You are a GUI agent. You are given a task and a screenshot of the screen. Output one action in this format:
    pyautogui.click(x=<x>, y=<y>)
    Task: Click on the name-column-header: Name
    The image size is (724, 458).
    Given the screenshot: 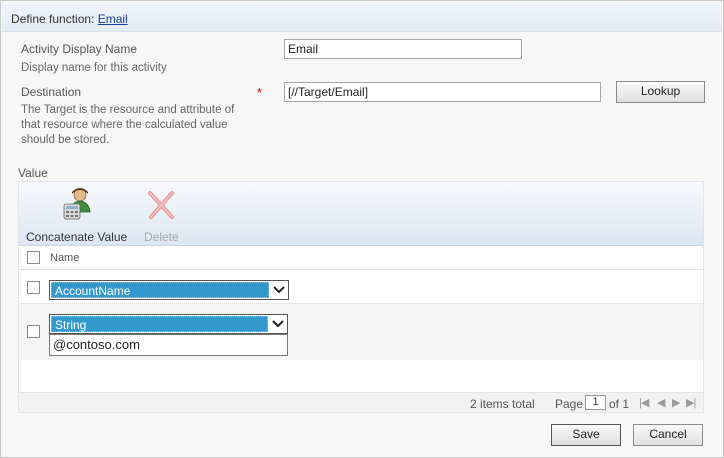 What is the action you would take?
    pyautogui.click(x=65, y=258)
    